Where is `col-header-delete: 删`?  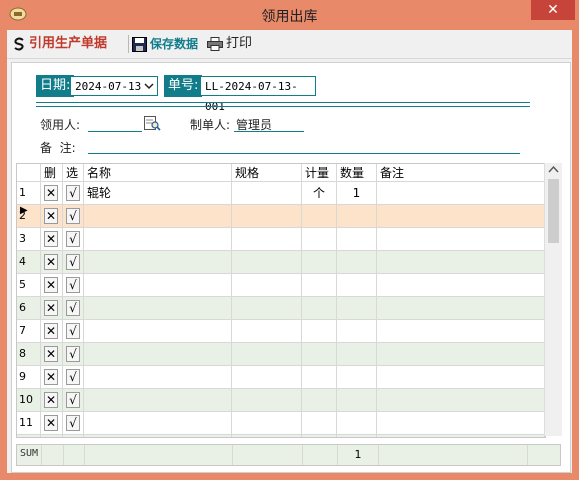 col-header-delete: 删 is located at coordinates (52, 173).